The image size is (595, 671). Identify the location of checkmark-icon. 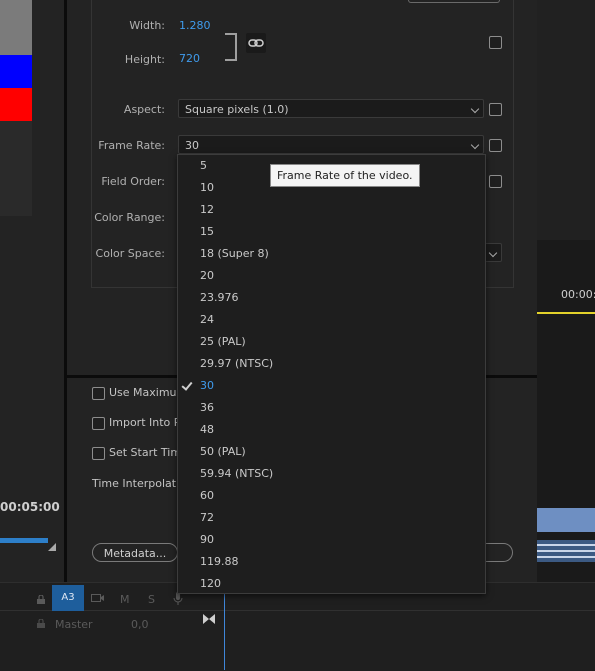
(187, 385).